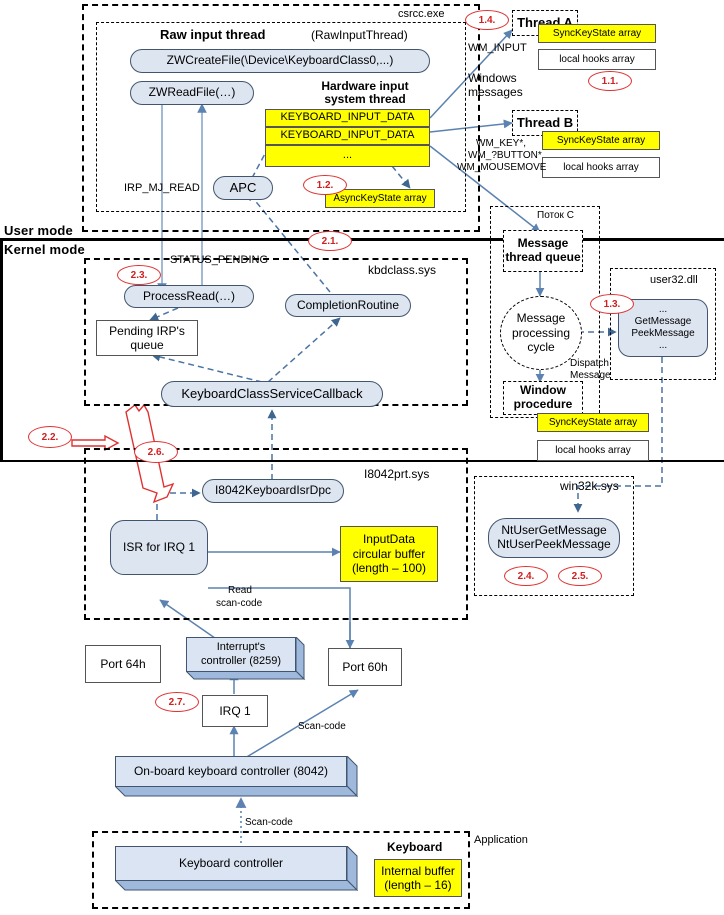 Image resolution: width=724 pixels, height=915 pixels. I want to click on port-60h-node: Port 60h, so click(365, 667).